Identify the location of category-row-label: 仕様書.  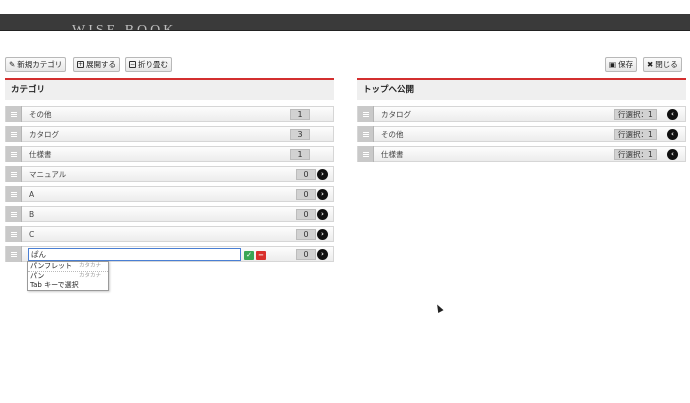
(40, 154).